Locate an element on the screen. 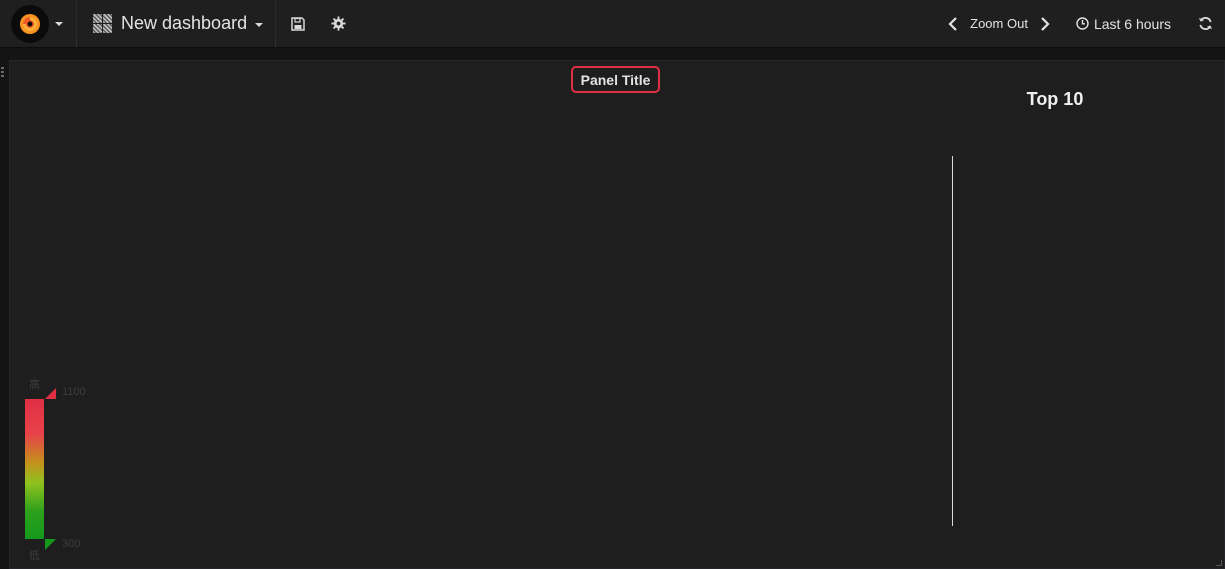 This screenshot has width=1225, height=569. zoom-out-button: Zoom Out is located at coordinates (999, 23).